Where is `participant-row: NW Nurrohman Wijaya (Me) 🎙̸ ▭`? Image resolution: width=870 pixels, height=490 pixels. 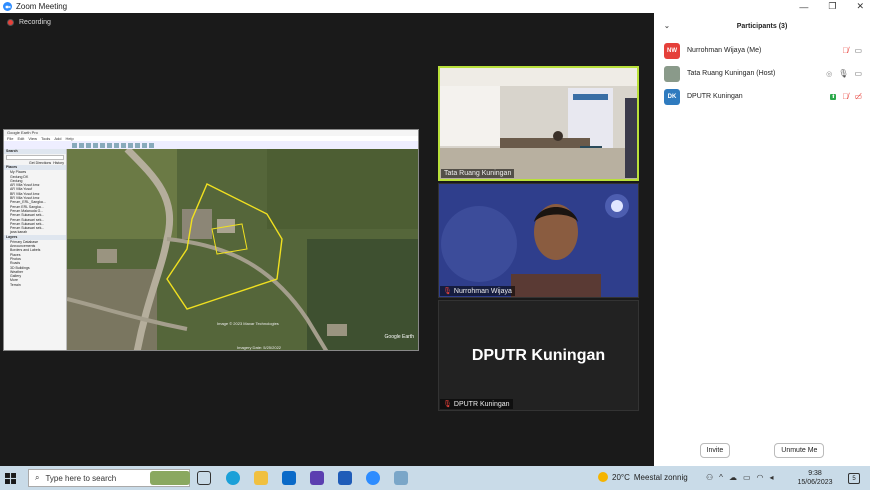
participant-row: NW Nurrohman Wijaya (Me) 🎙̸ ▭ is located at coordinates (762, 50).